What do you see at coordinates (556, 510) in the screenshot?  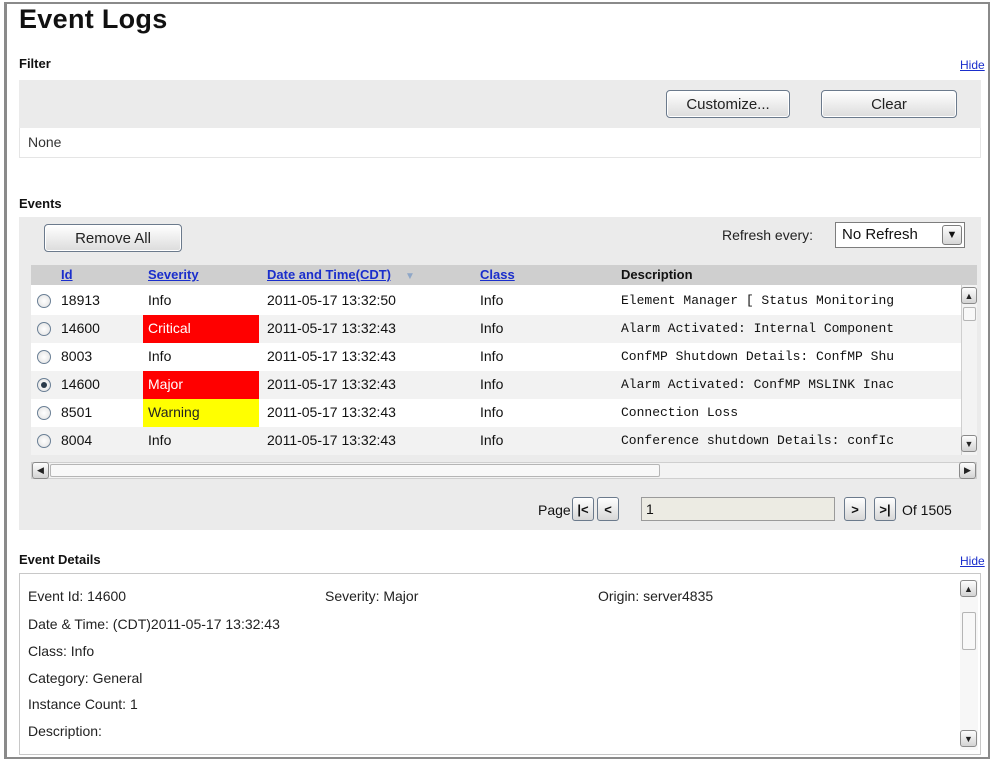 I see `pager-label: Page:` at bounding box center [556, 510].